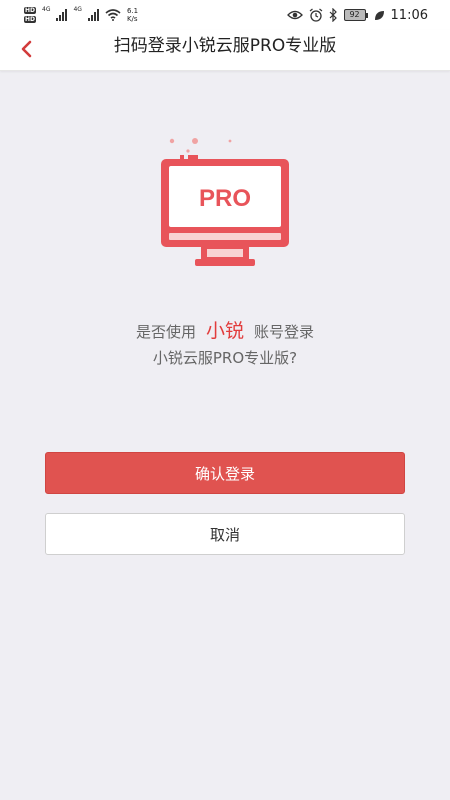  What do you see at coordinates (294, 15) in the screenshot?
I see `eye-icon` at bounding box center [294, 15].